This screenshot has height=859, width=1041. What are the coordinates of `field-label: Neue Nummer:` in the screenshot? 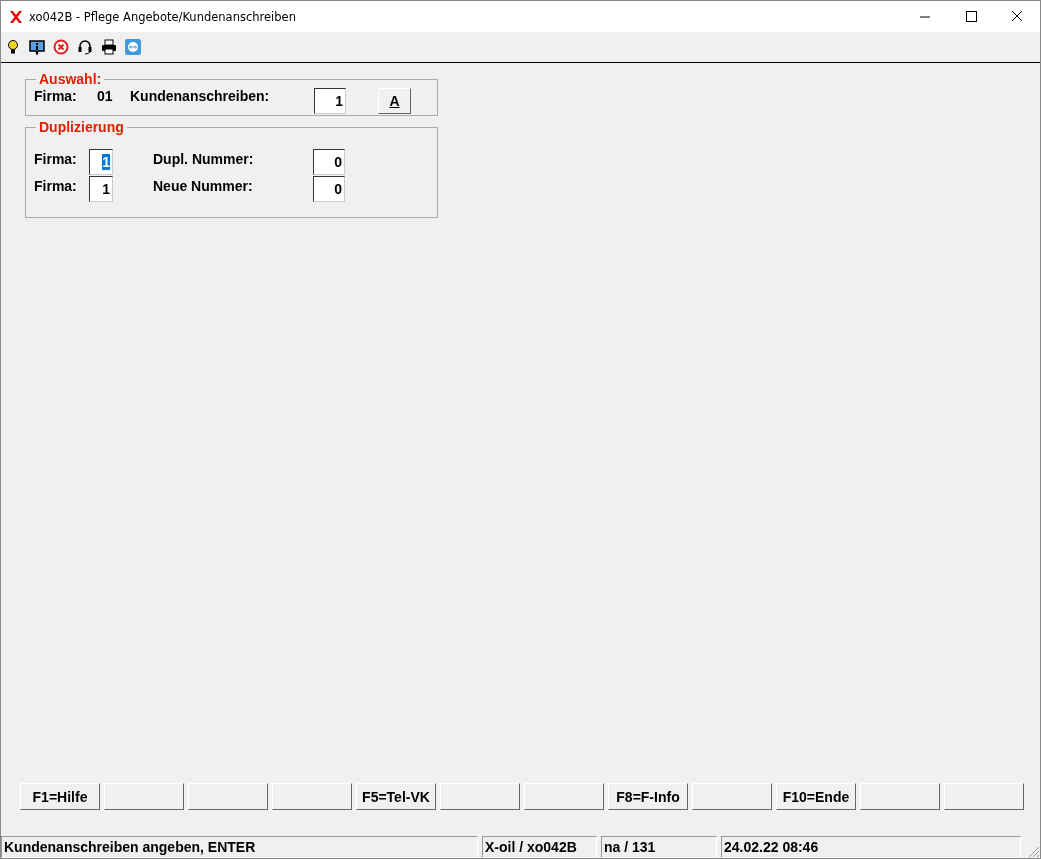 It's located at (203, 186).